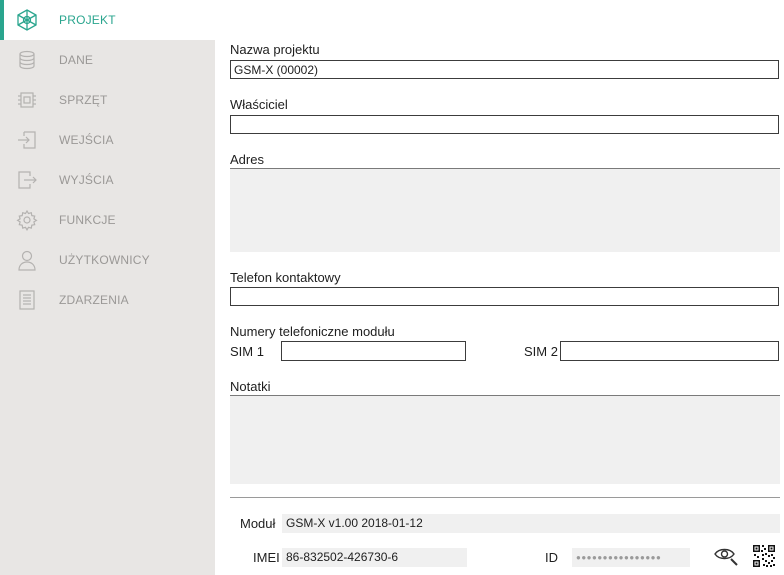 The width and height of the screenshot is (784, 575). Describe the element at coordinates (505, 497) in the screenshot. I see `divider` at that location.